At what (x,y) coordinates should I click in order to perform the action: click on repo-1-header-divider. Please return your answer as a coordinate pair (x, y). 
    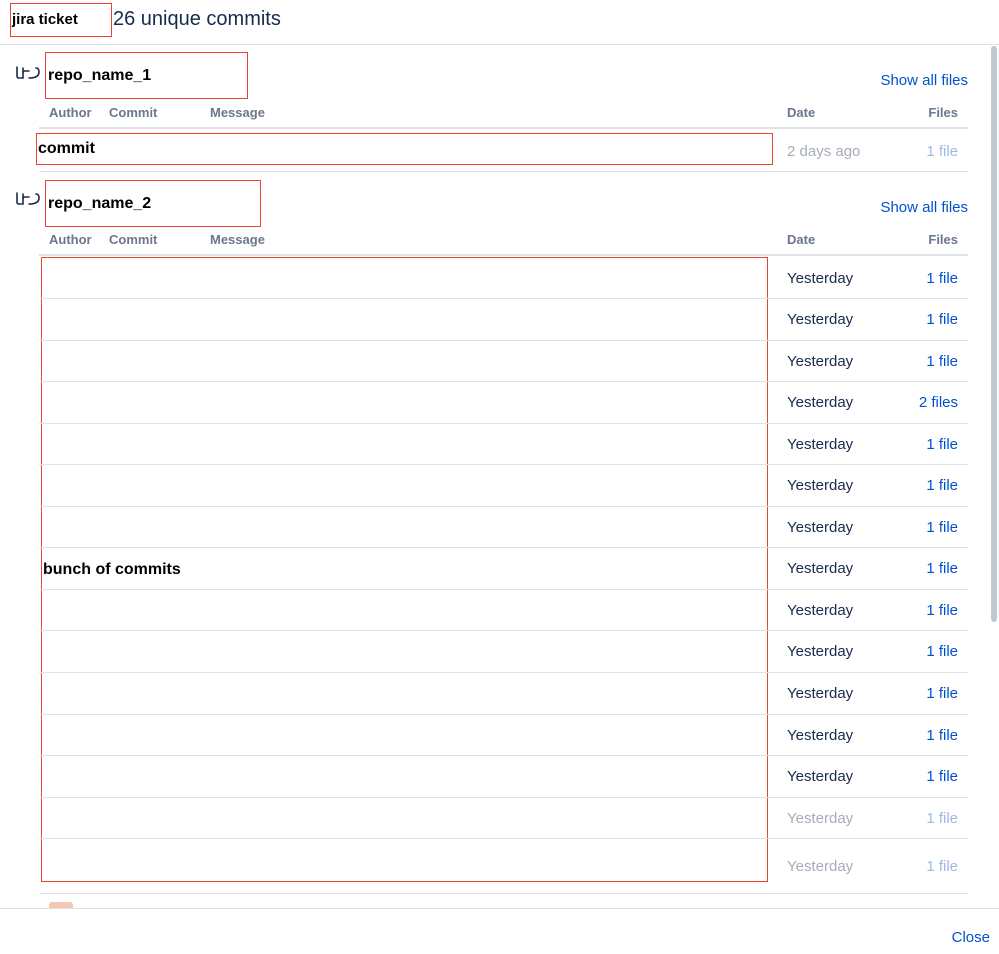
    Looking at the image, I should click on (503, 128).